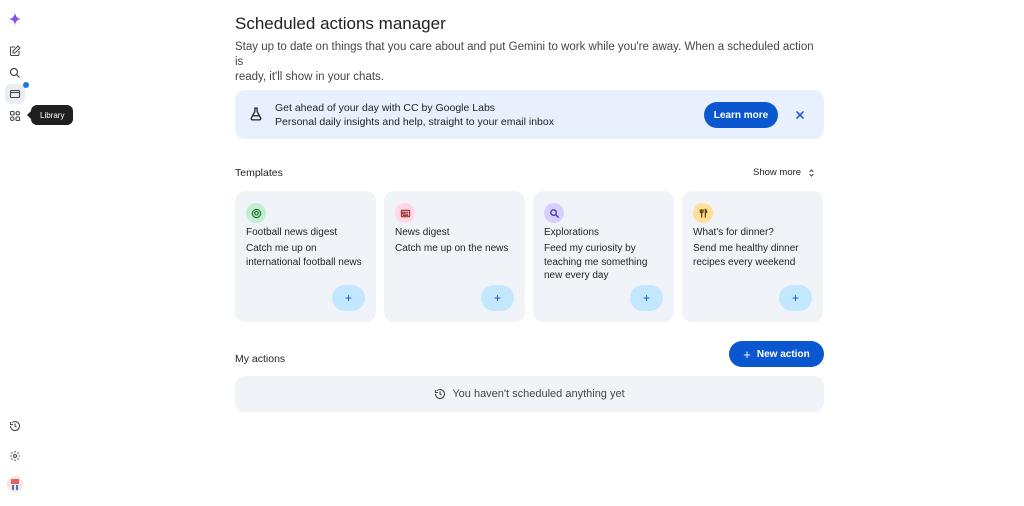  Describe the element at coordinates (15, 94) in the screenshot. I see `library-icon` at that location.